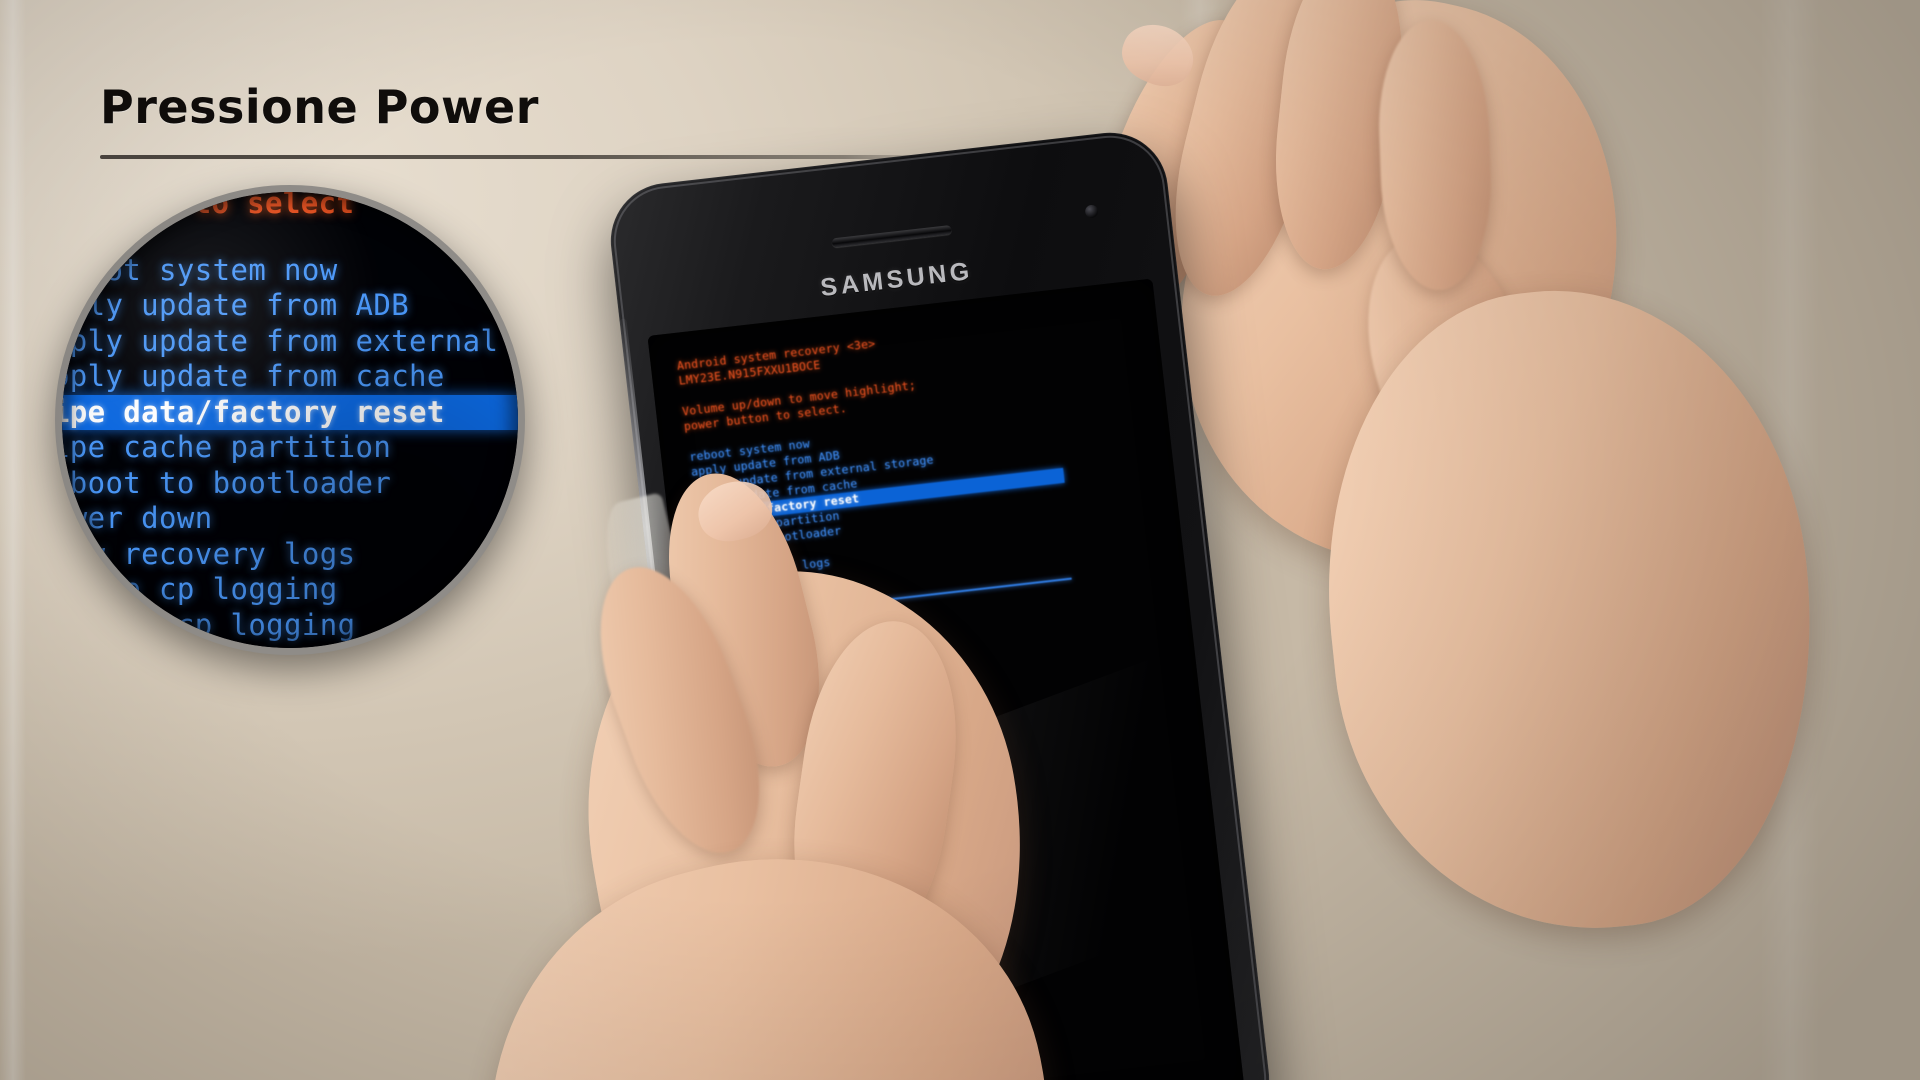  Describe the element at coordinates (290, 519) in the screenshot. I see `magnified-item-power-down: power down` at that location.